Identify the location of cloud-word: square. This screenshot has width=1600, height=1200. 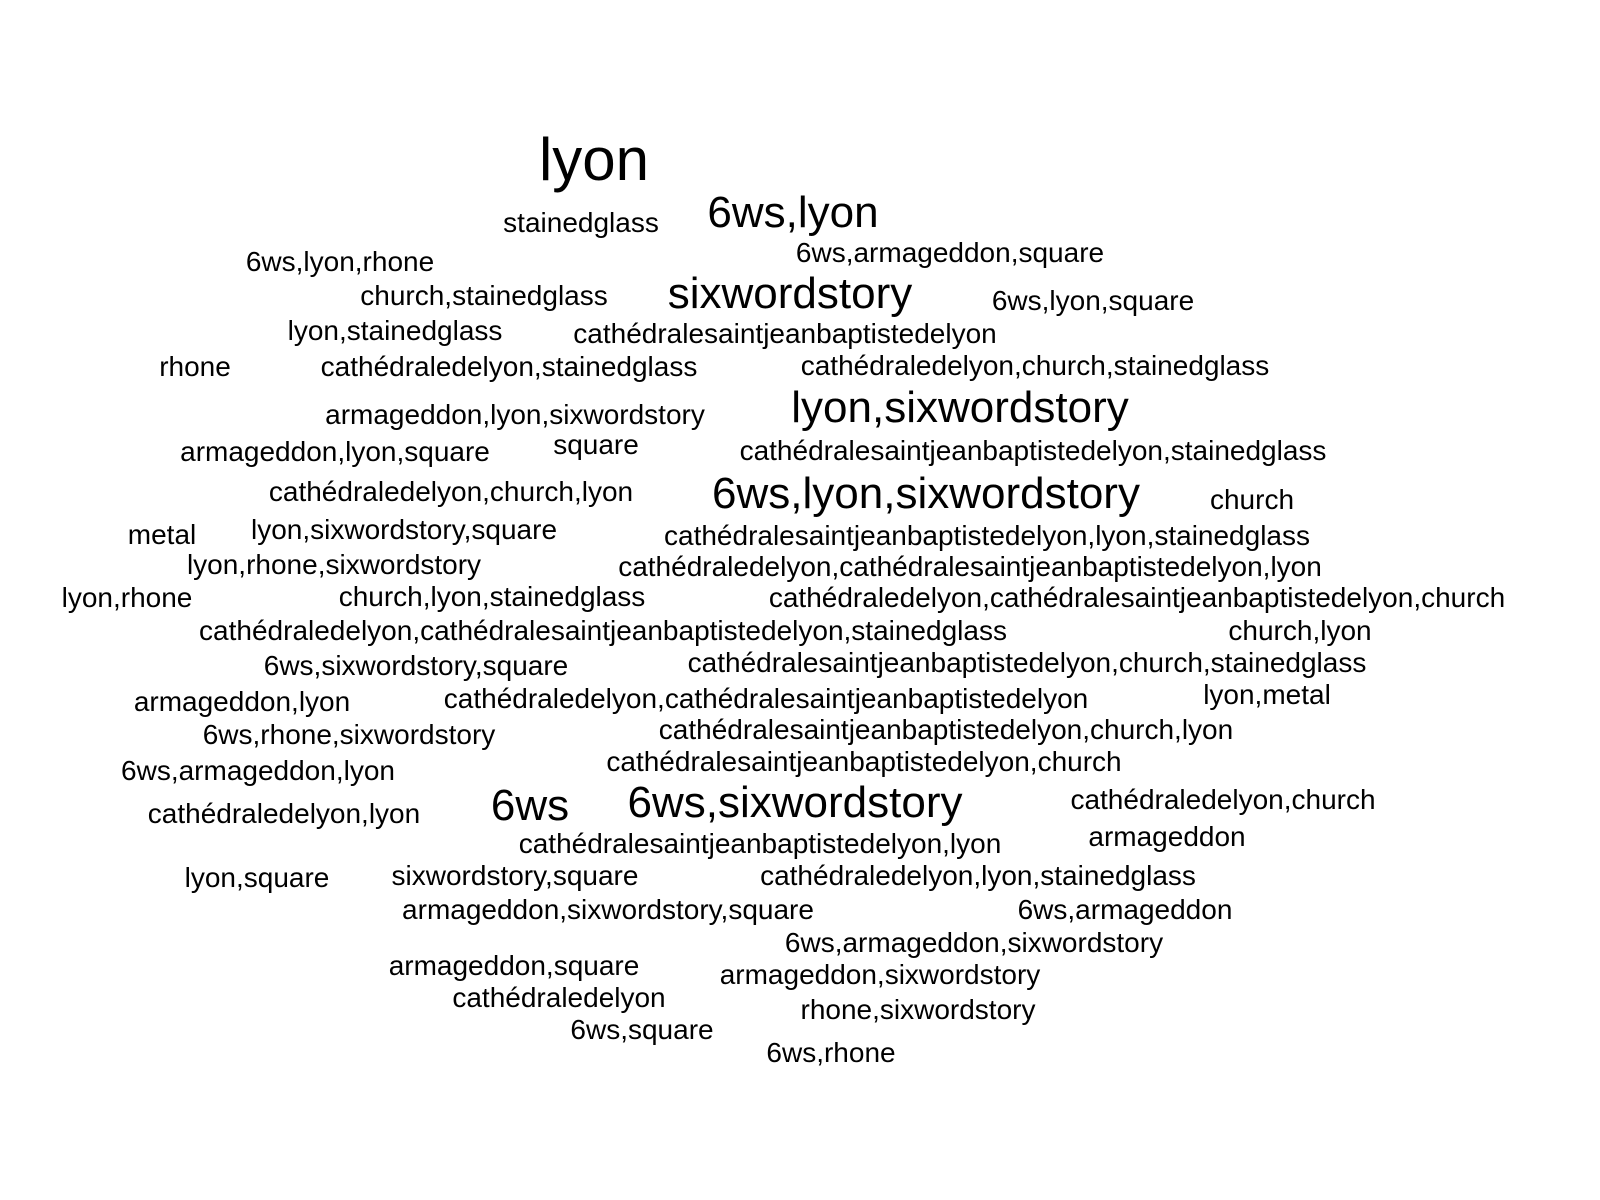
(596, 444).